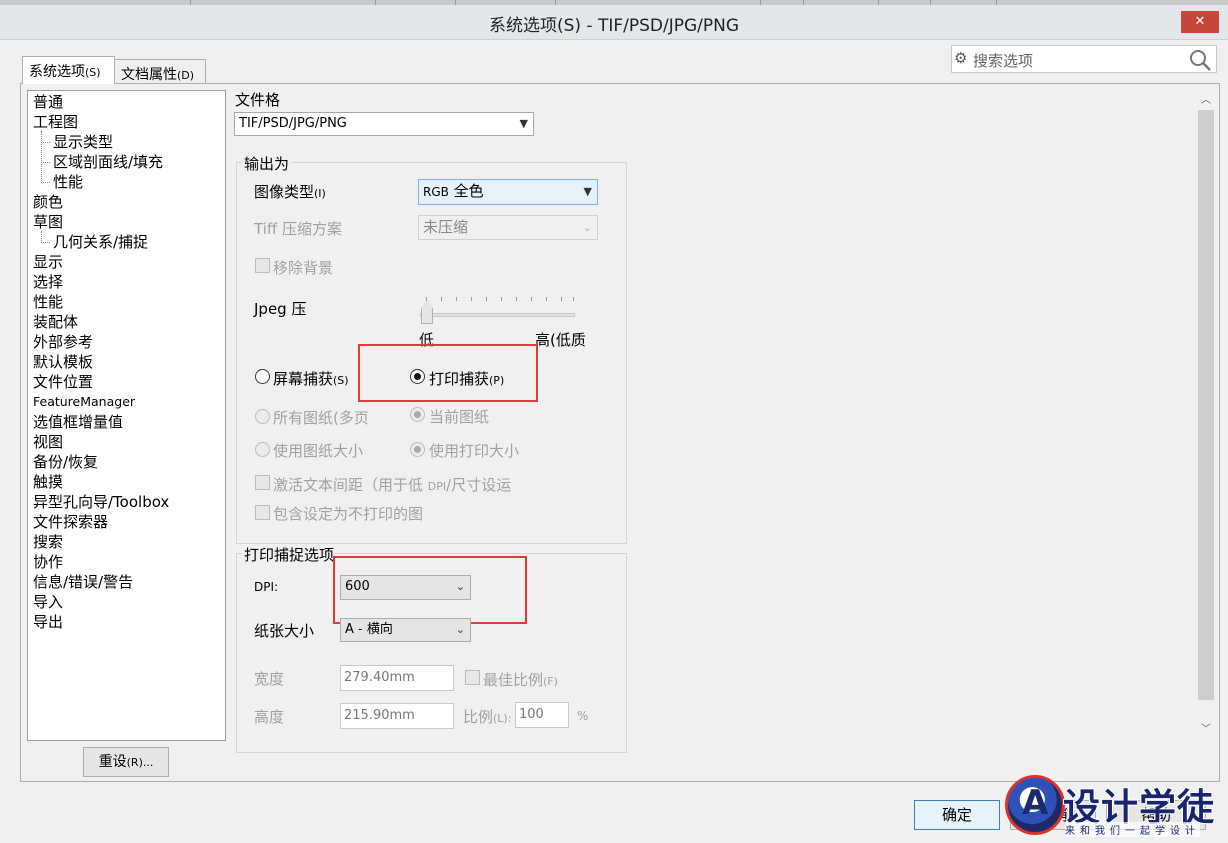  I want to click on output-group-title: 输出为, so click(267, 163).